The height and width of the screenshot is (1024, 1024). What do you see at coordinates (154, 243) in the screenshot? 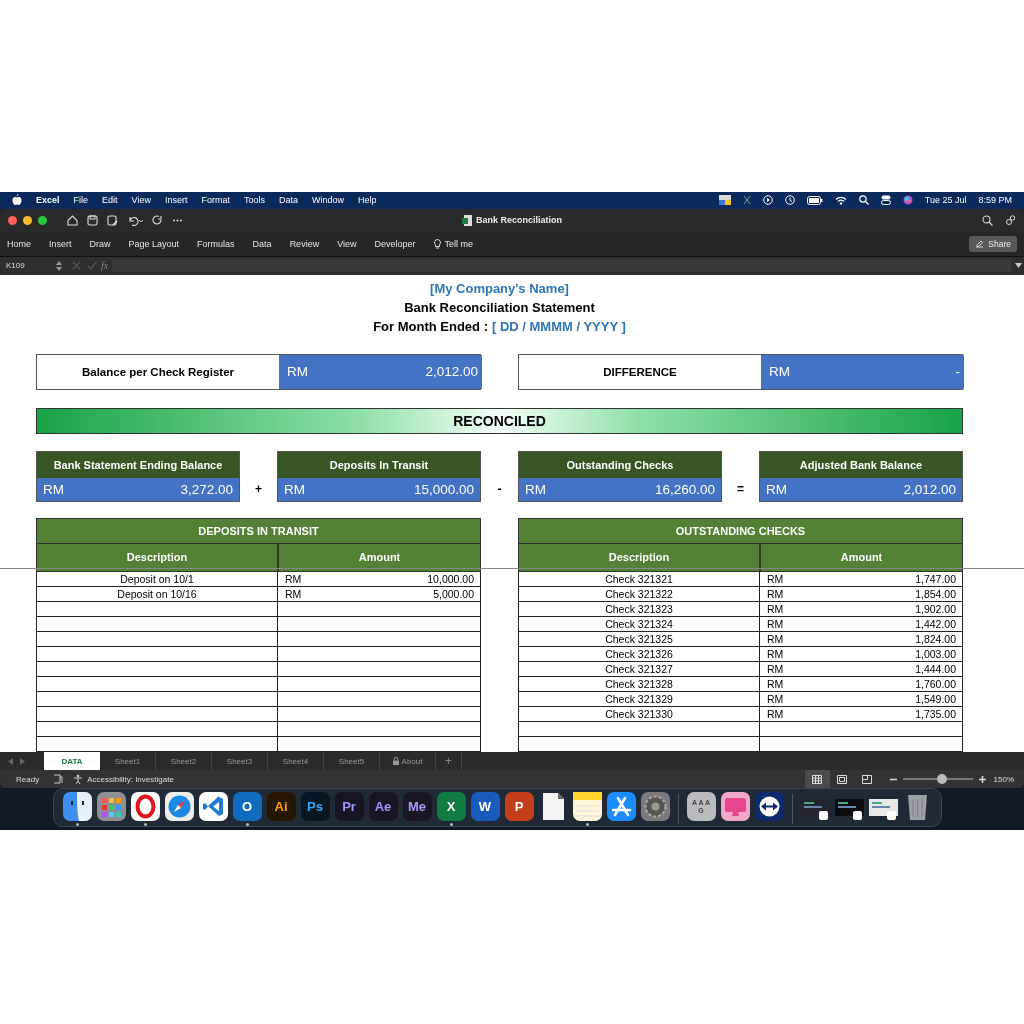
I see `ribbon-tab: Page Layout` at bounding box center [154, 243].